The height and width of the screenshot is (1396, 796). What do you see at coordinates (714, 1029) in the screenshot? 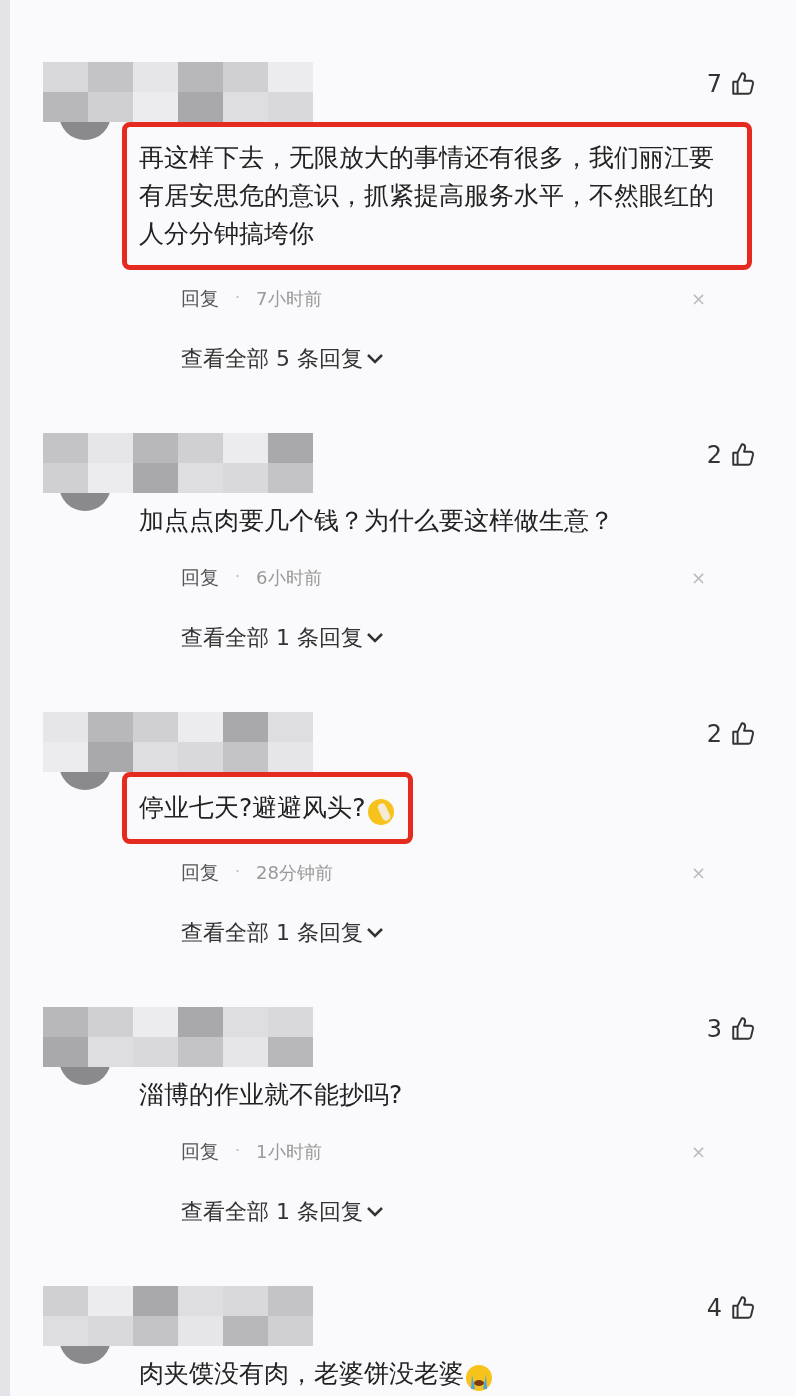
I see `like-count: 3` at bounding box center [714, 1029].